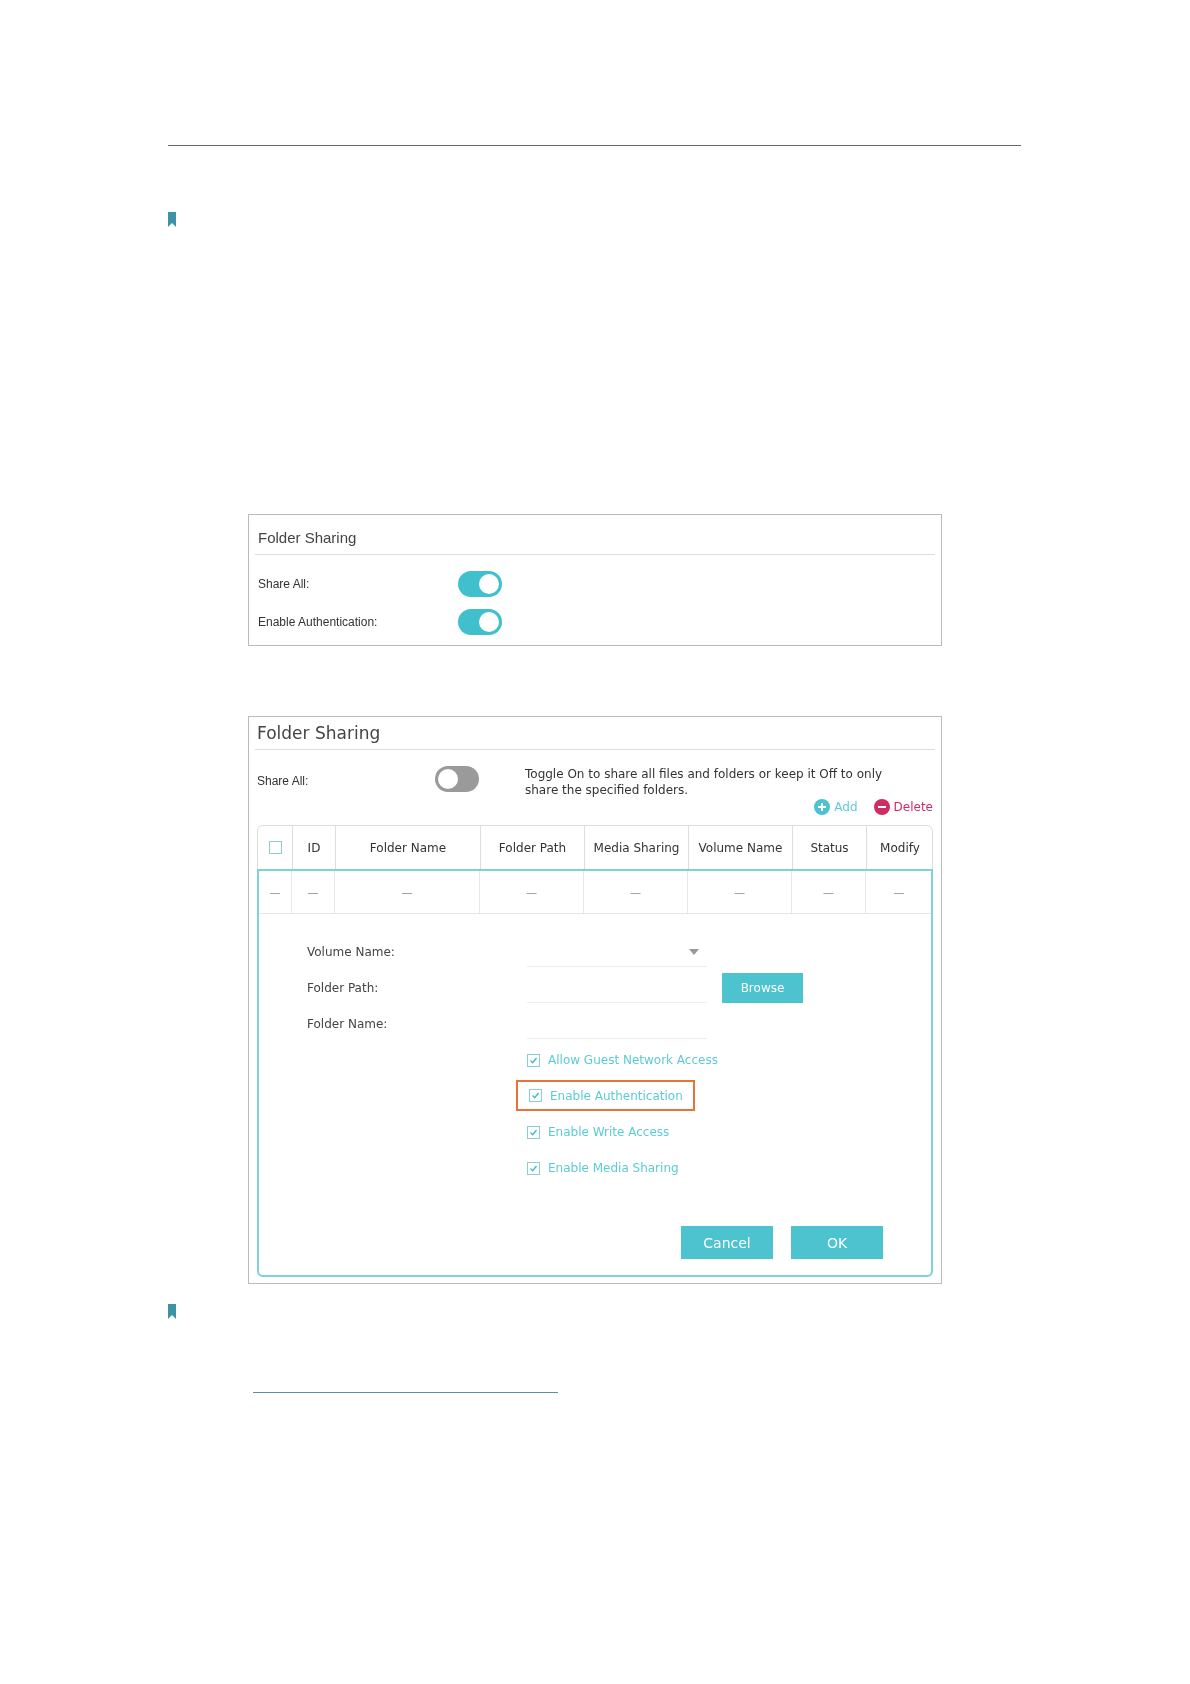 The image size is (1190, 1684). Describe the element at coordinates (351, 952) in the screenshot. I see `field-label: Volume Name:` at that location.